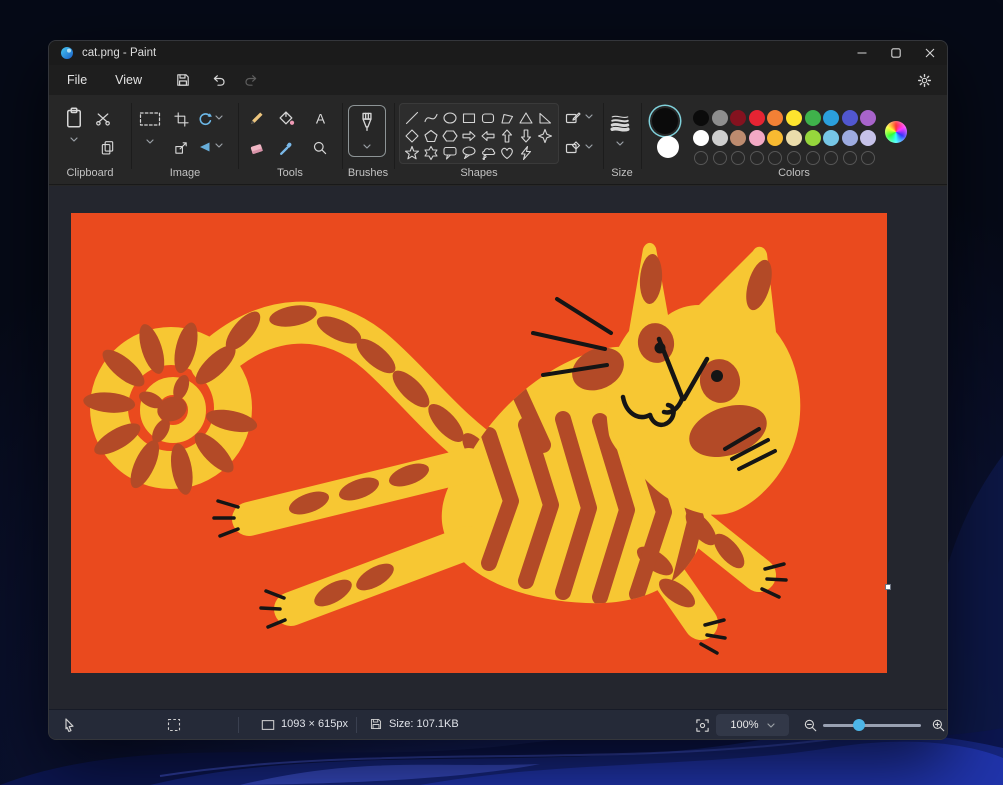  What do you see at coordinates (896, 132) in the screenshot?
I see `edit-colors-button` at bounding box center [896, 132].